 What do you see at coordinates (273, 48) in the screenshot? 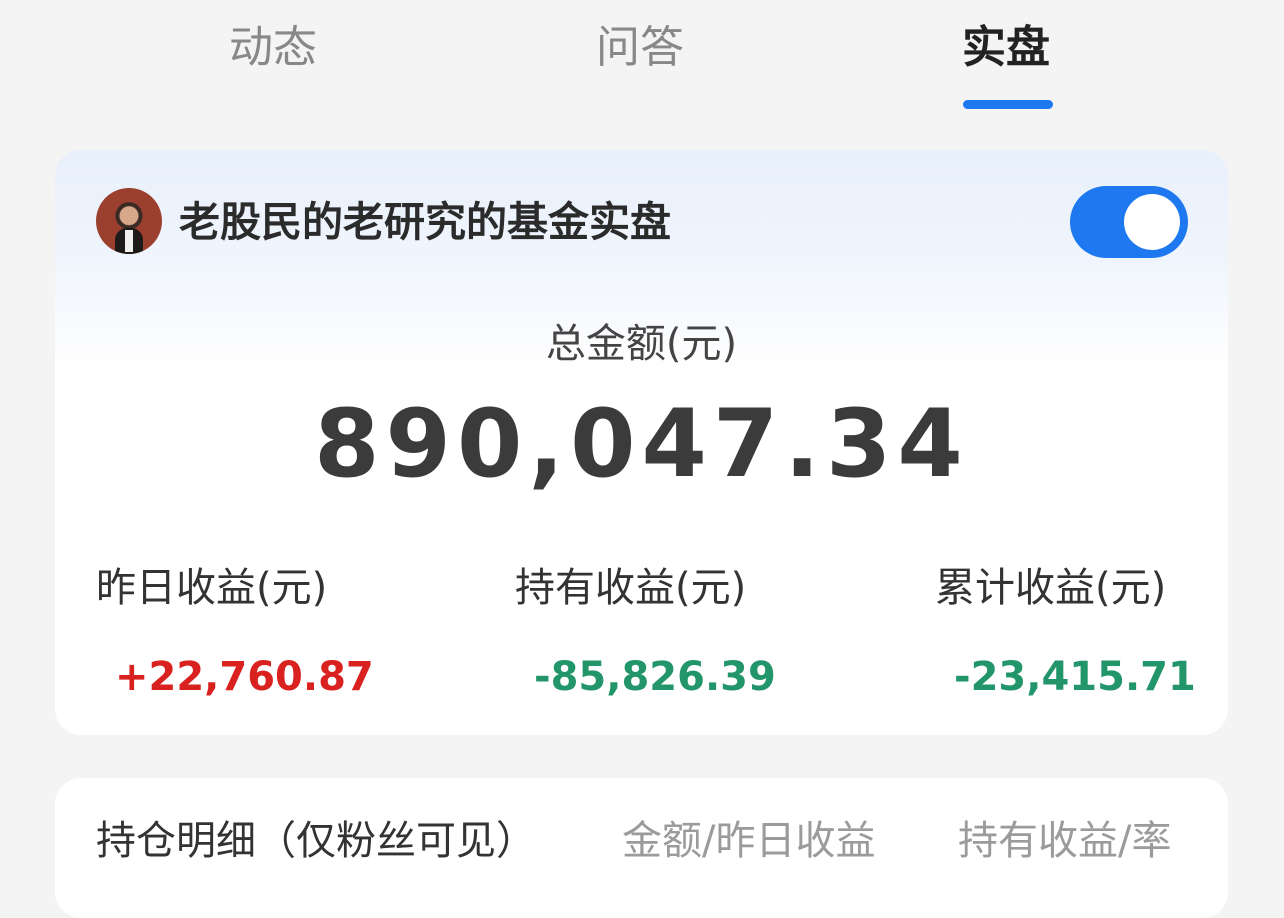
I see `tab-dynamics: 动态` at bounding box center [273, 48].